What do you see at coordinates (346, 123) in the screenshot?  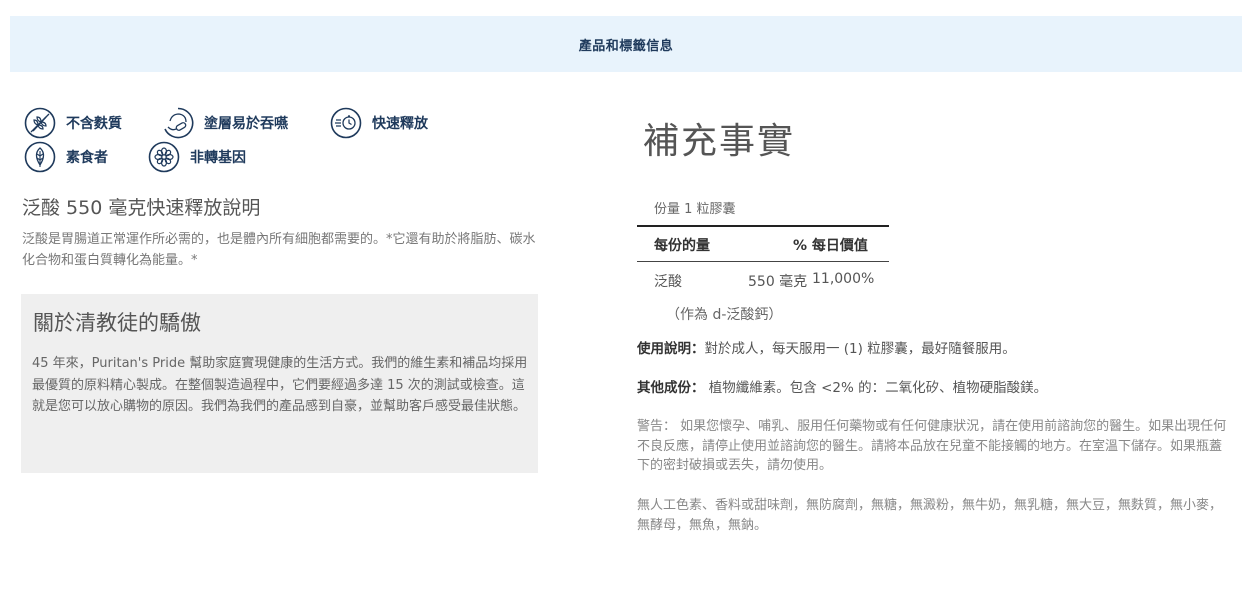 I see `quick-release-icon` at bounding box center [346, 123].